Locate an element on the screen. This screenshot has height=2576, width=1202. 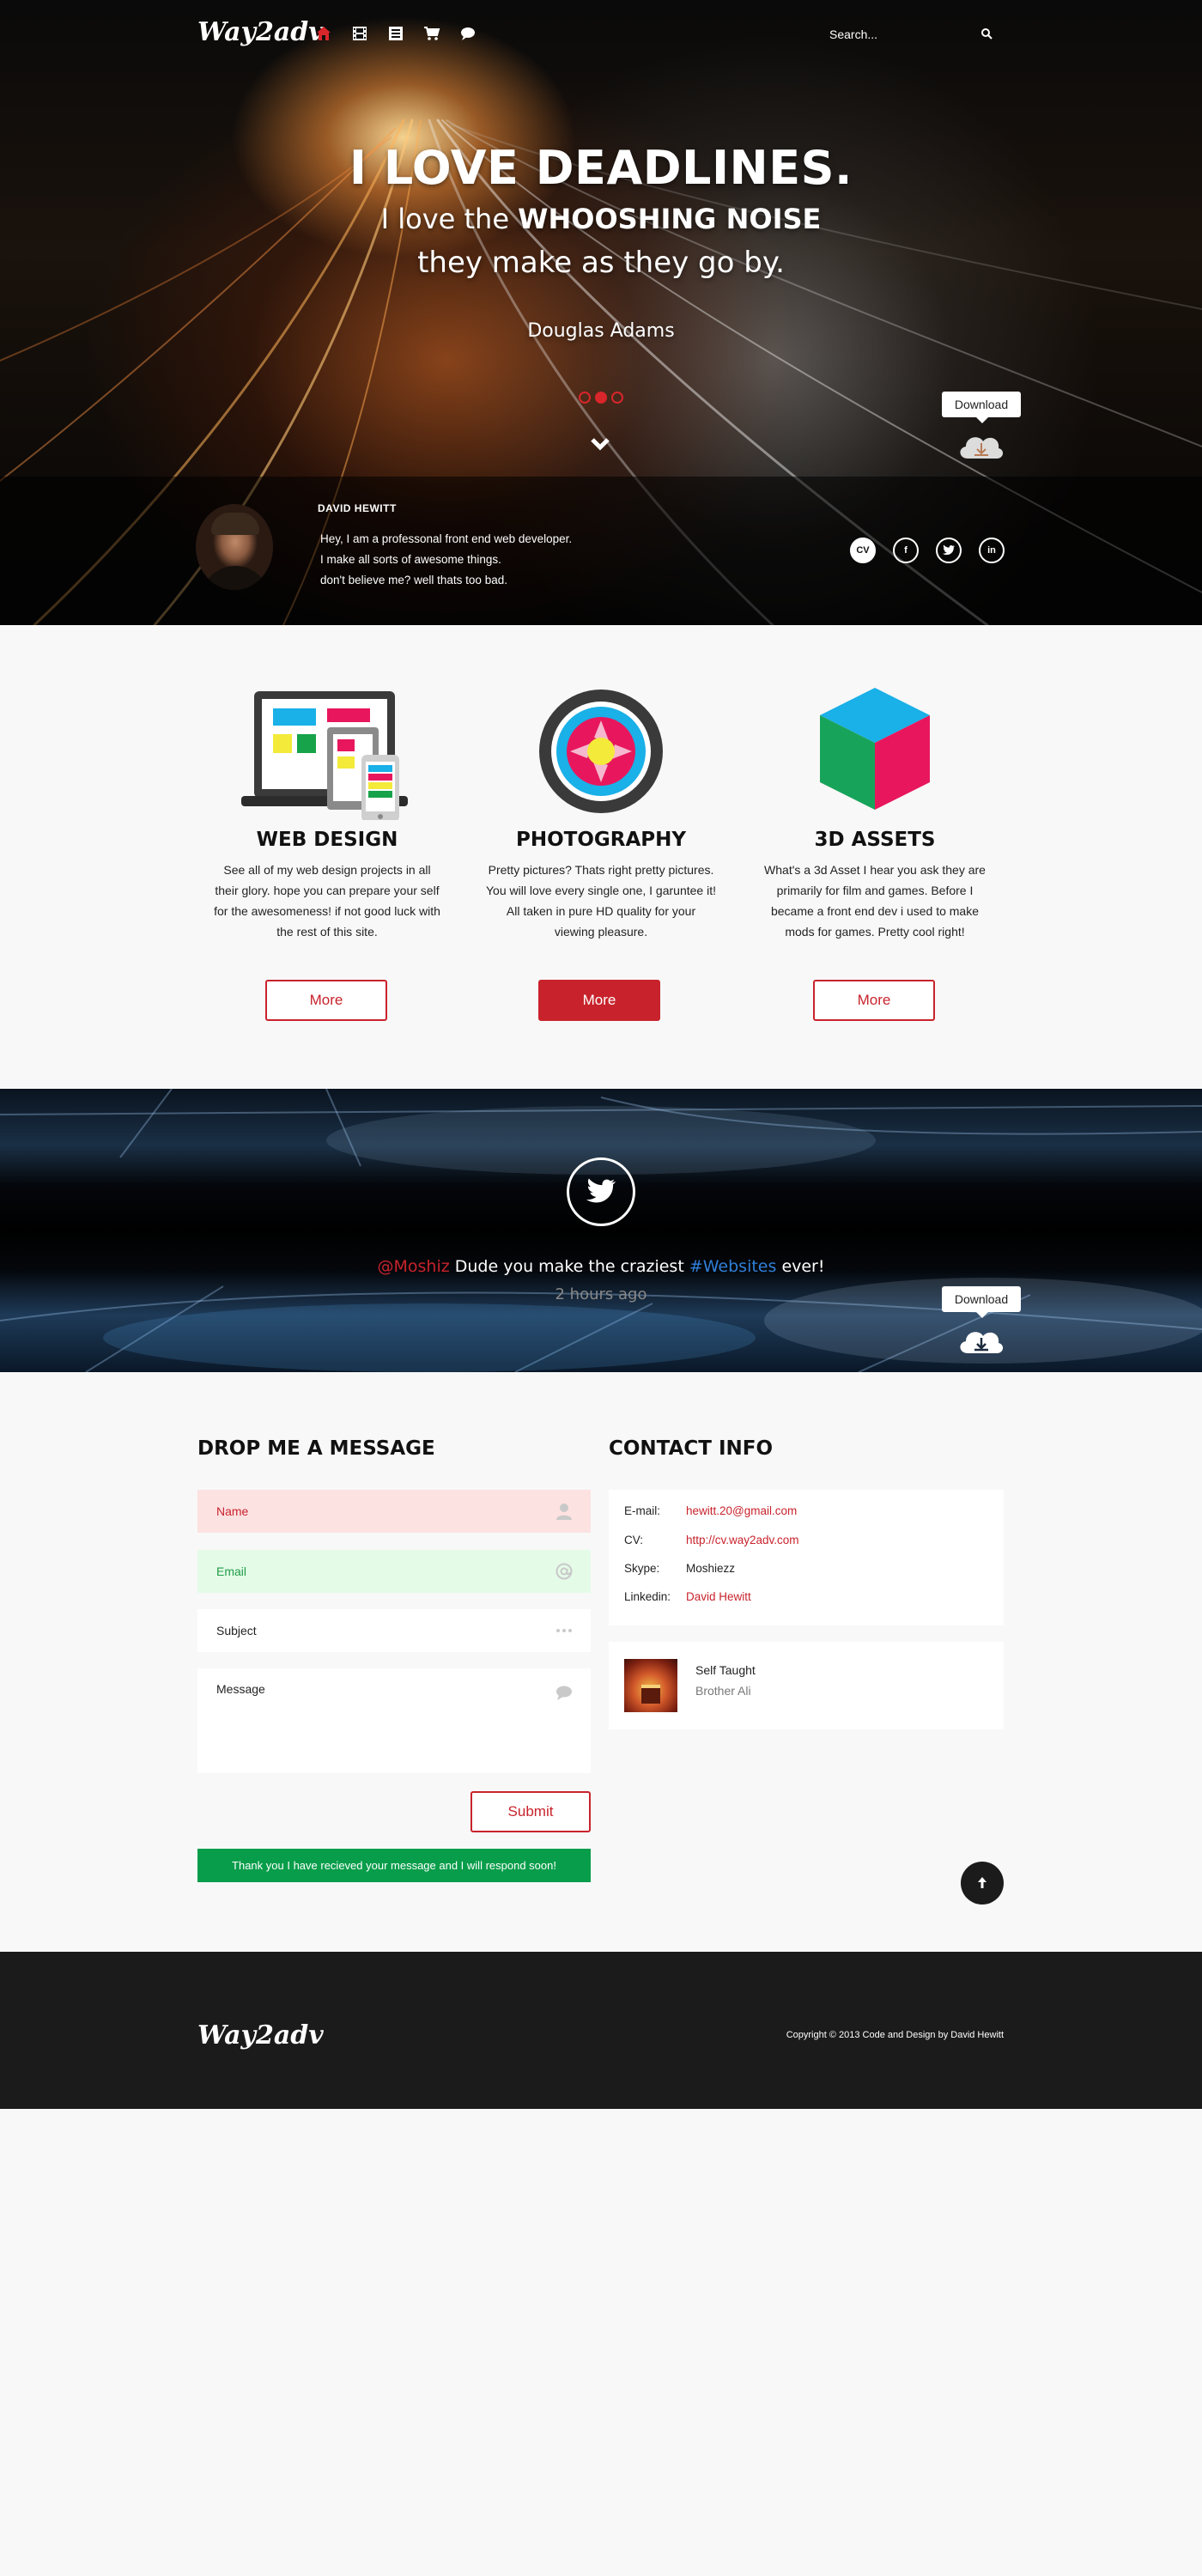
at-sign-icon is located at coordinates (564, 1572).